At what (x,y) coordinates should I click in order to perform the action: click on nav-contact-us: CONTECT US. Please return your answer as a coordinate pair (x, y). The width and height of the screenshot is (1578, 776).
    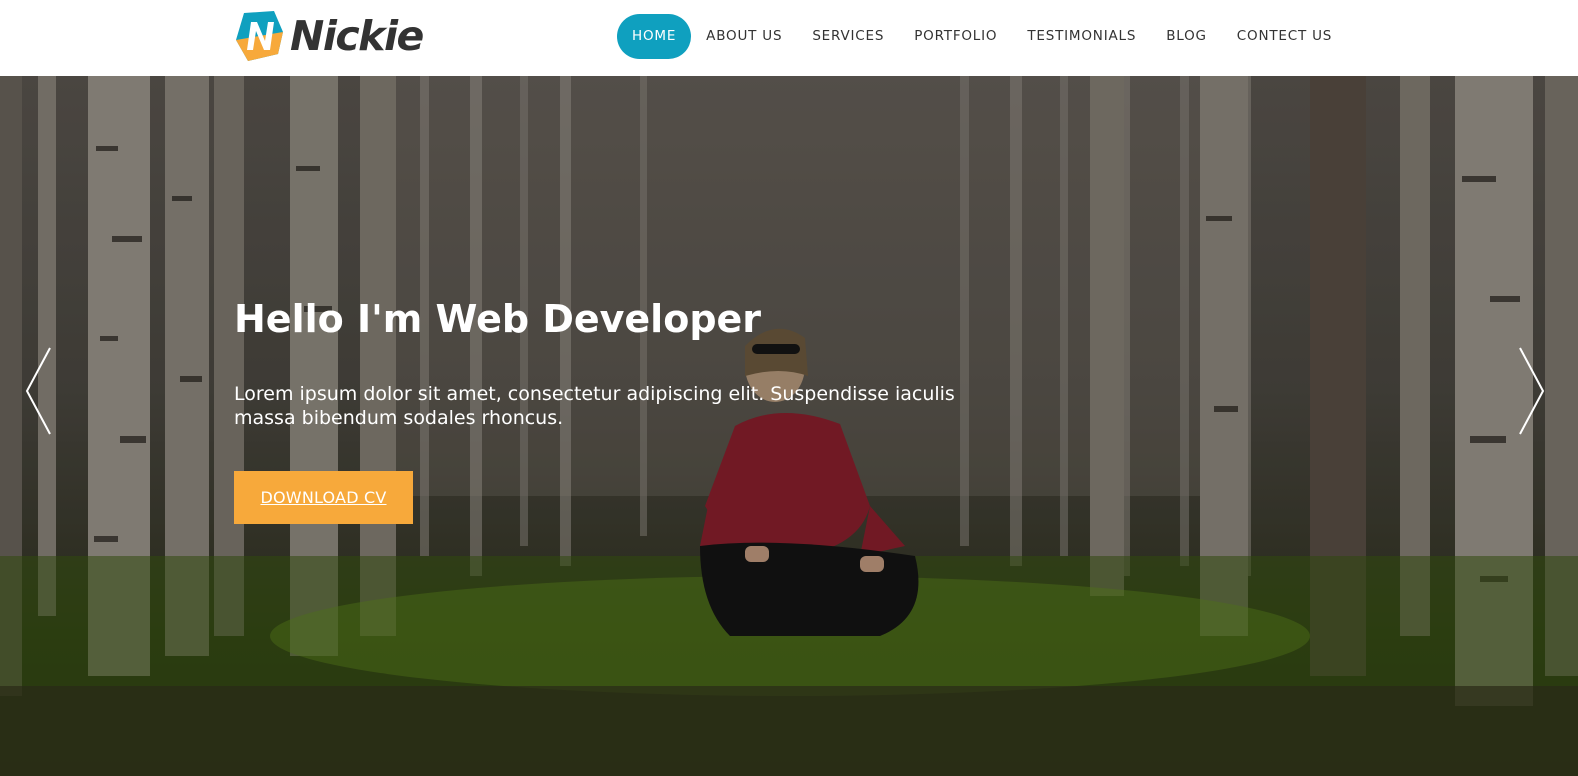
    Looking at the image, I should click on (1284, 36).